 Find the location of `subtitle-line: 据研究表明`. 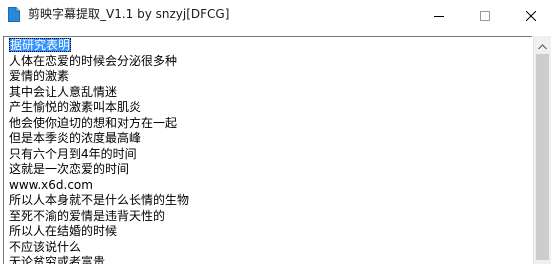

subtitle-line: 据研究表明 is located at coordinates (99, 46).